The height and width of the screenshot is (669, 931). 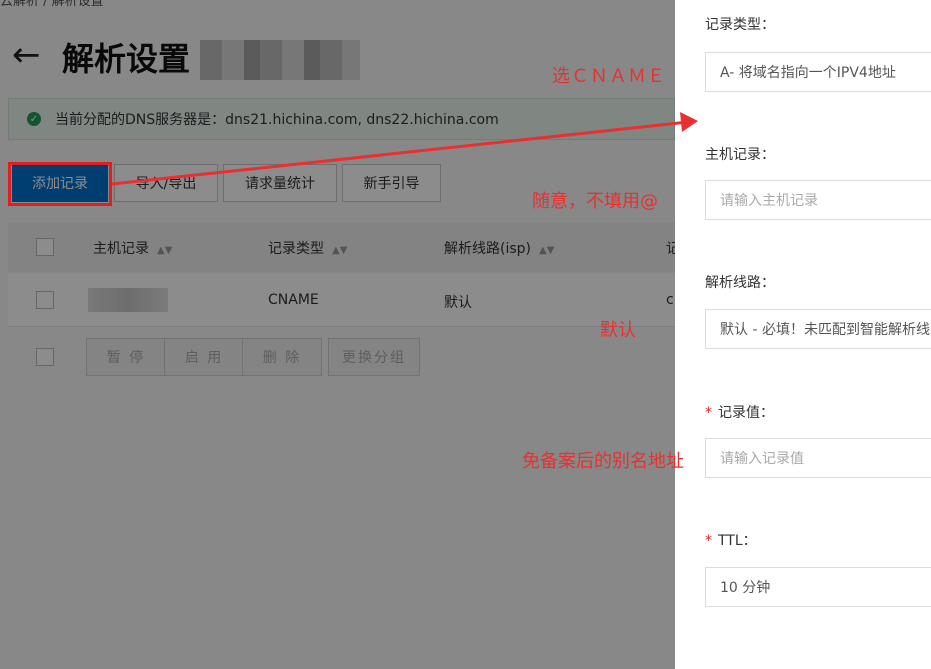 What do you see at coordinates (618, 330) in the screenshot?
I see `annotation-line: 默认` at bounding box center [618, 330].